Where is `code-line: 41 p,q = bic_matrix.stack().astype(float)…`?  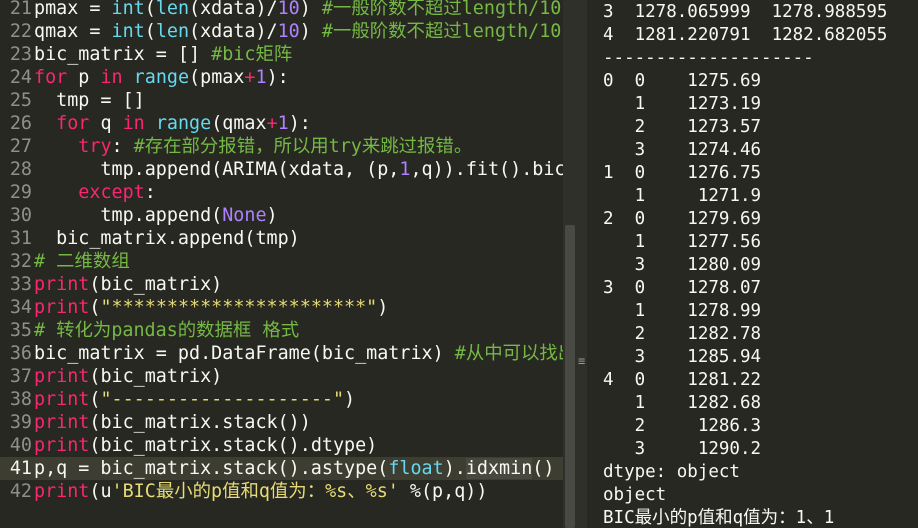 code-line: 41 p,q = bic_matrix.stack().astype(float)… is located at coordinates (281, 468).